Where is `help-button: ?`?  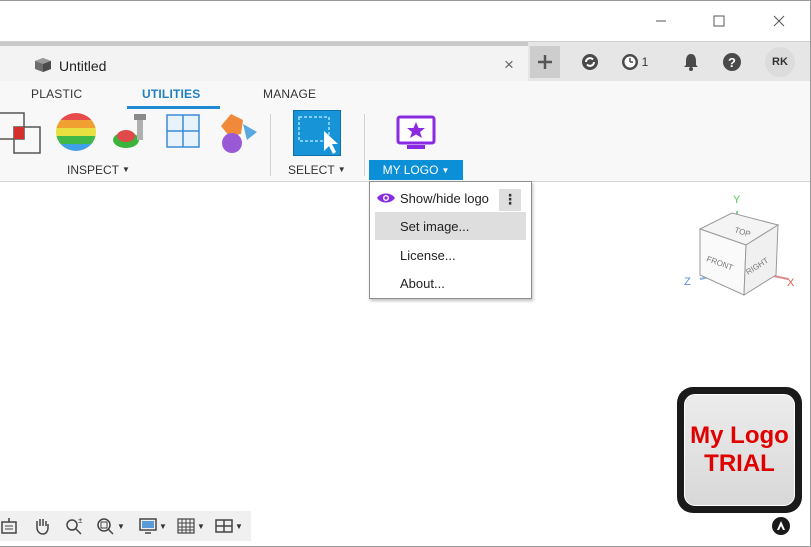
help-button: ? is located at coordinates (732, 62).